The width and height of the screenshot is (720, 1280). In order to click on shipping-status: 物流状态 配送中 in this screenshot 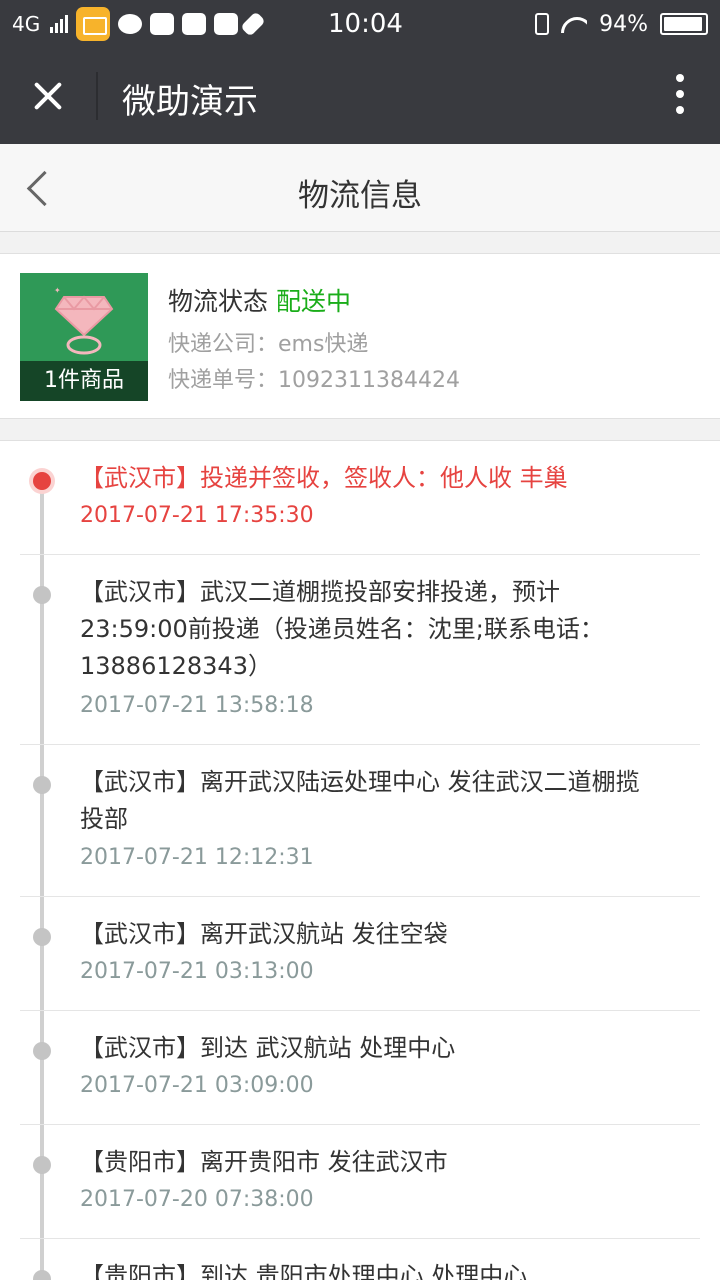, I will do `click(259, 300)`.